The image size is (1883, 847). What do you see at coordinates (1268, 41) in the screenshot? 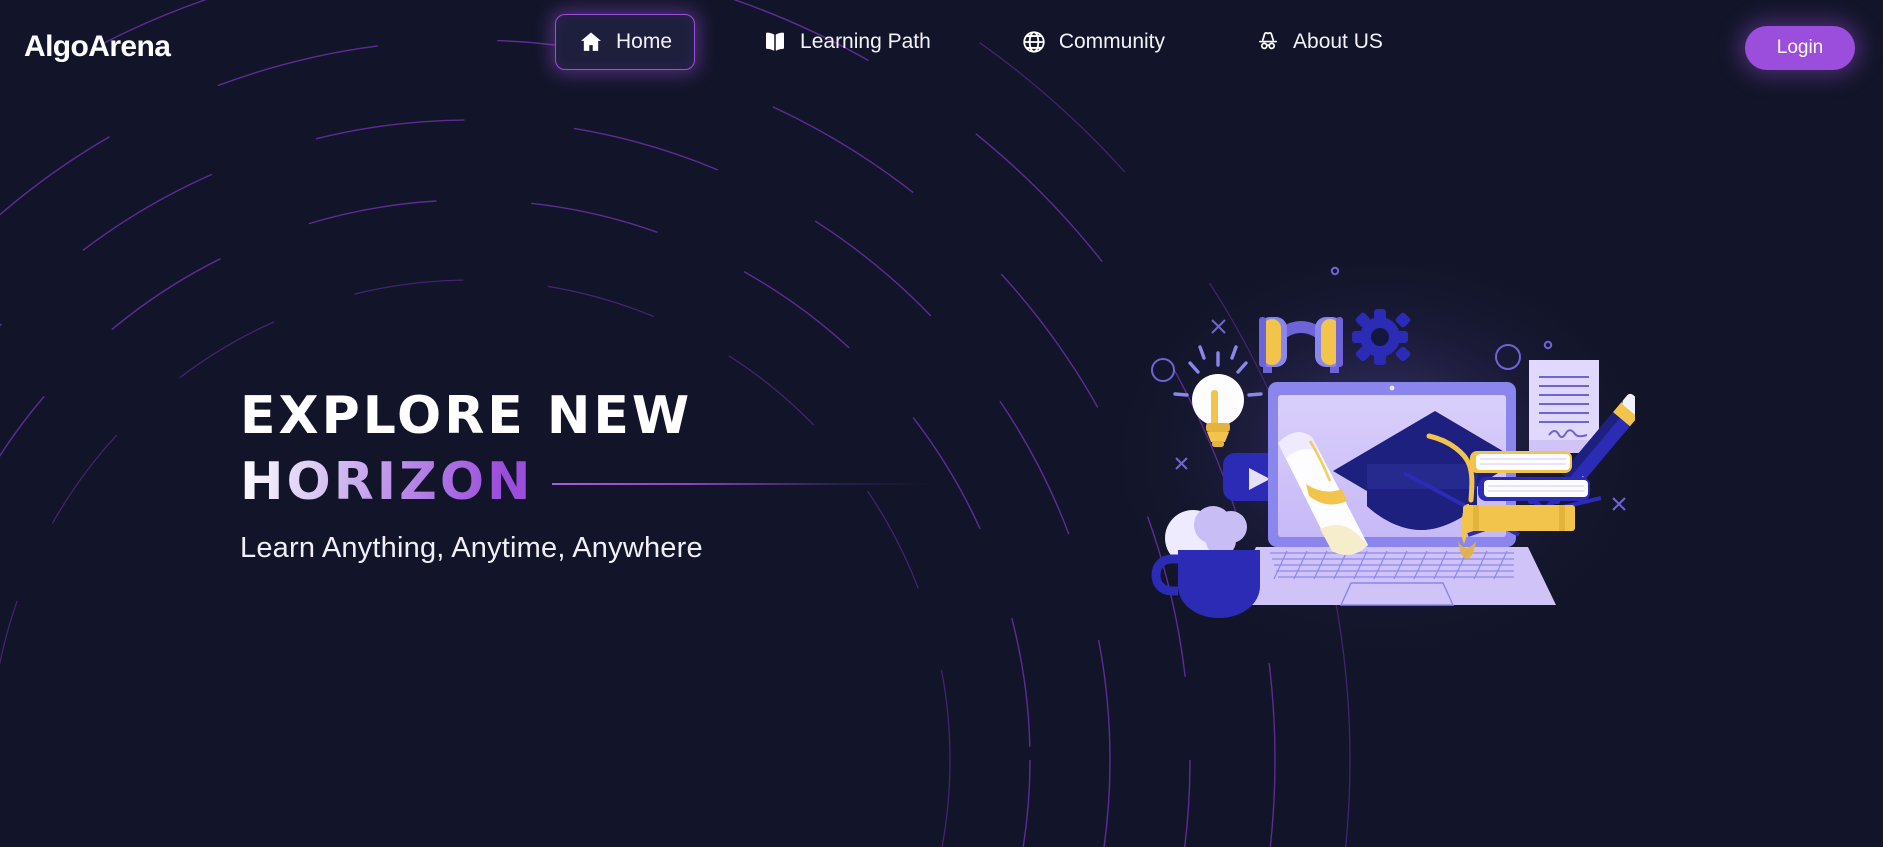
I see `incognito-icon` at bounding box center [1268, 41].